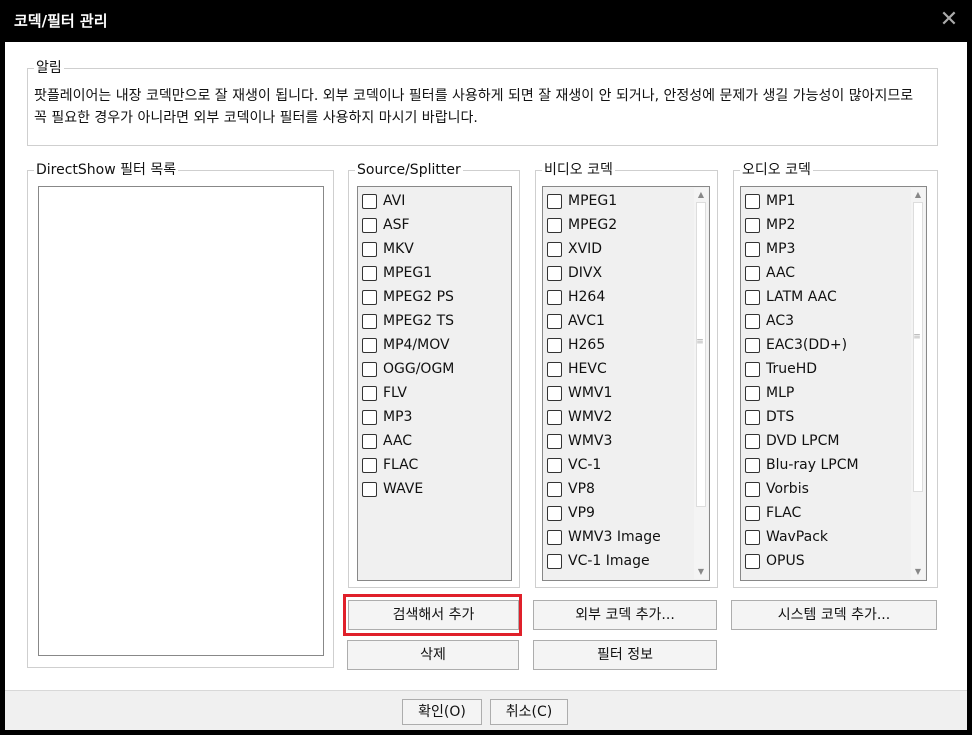 The image size is (972, 735). I want to click on video-codec-item: VC-1 Image, so click(598, 561).